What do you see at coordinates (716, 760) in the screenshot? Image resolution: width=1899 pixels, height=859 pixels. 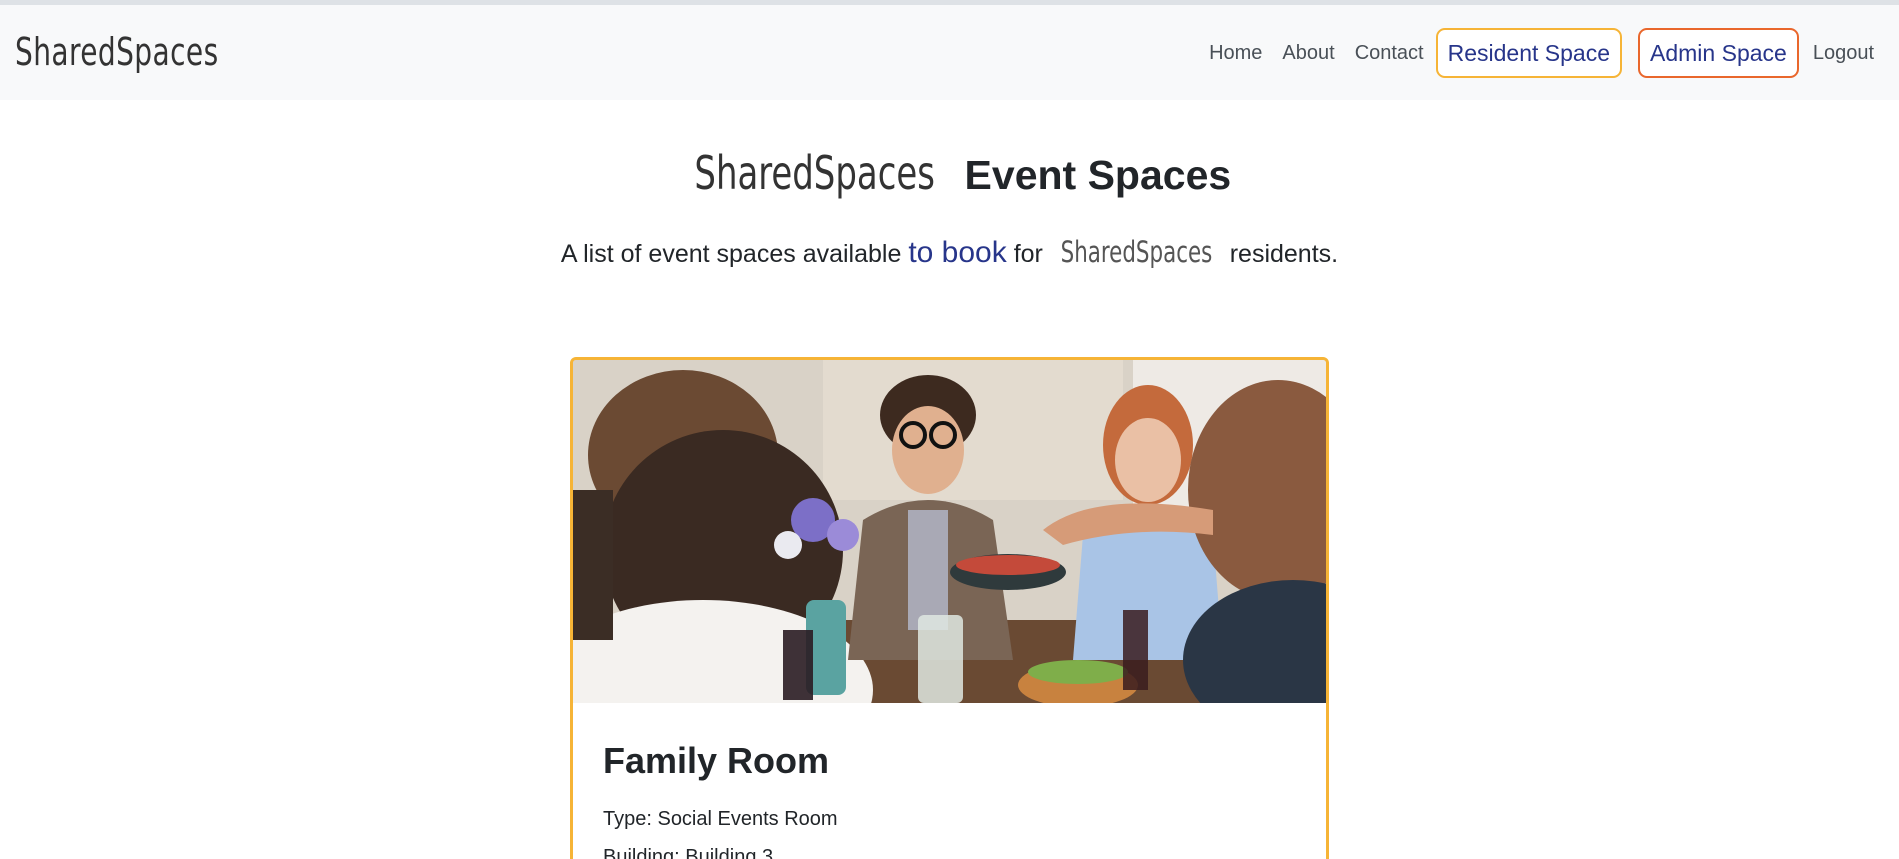 I see `card-title: Family Room` at bounding box center [716, 760].